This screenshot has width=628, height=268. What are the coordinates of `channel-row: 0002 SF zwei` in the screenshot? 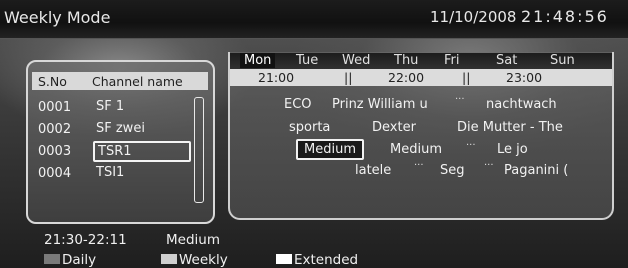 It's located at (110, 129).